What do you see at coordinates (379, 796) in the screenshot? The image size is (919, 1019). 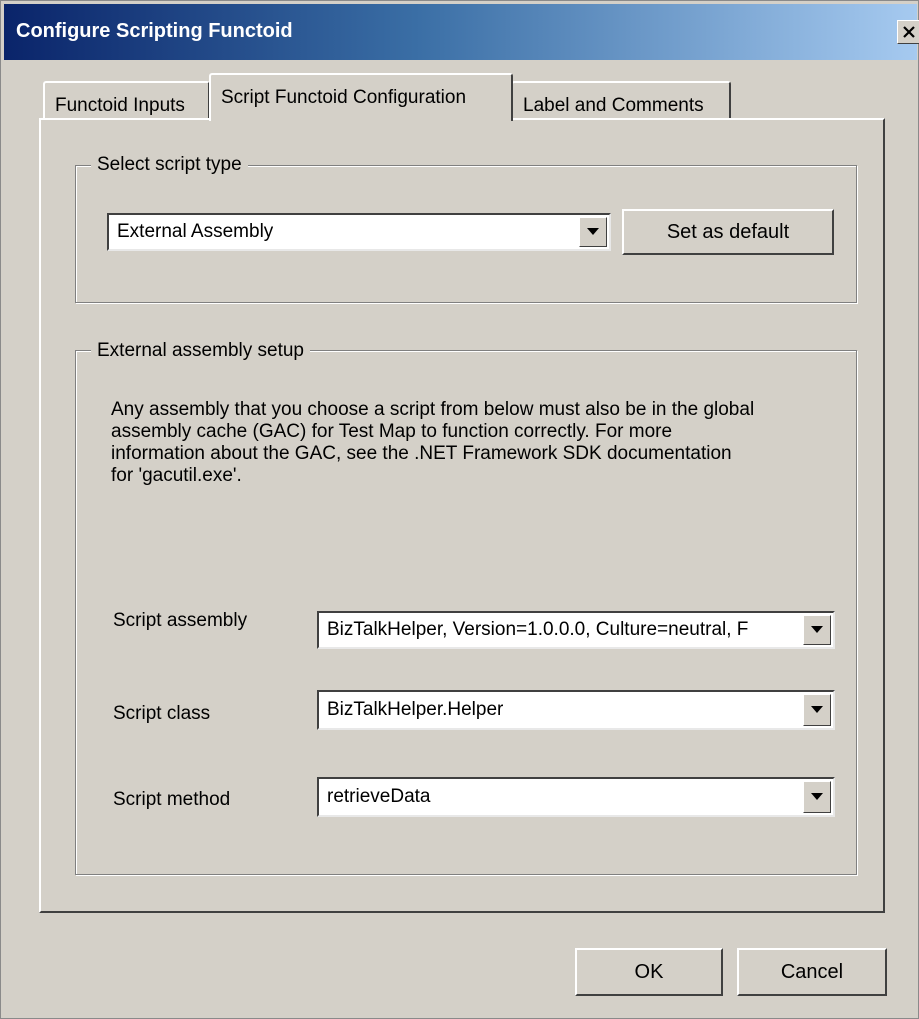 I see `script-method-value: retrieveData` at bounding box center [379, 796].